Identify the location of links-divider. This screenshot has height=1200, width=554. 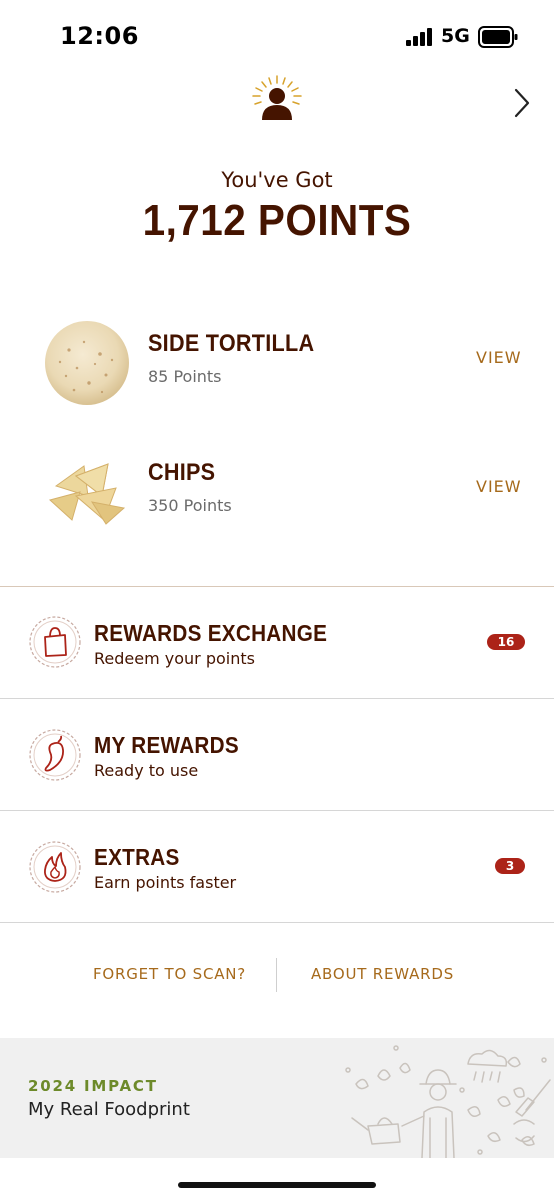
(276, 975).